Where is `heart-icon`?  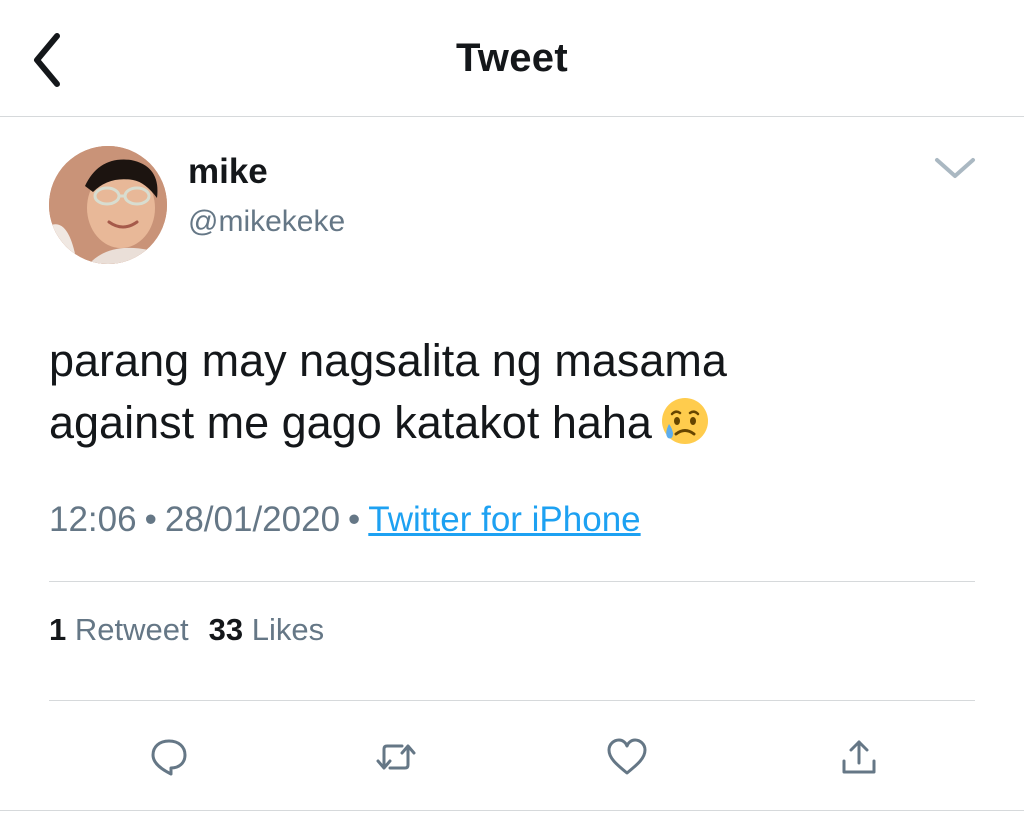 heart-icon is located at coordinates (627, 756).